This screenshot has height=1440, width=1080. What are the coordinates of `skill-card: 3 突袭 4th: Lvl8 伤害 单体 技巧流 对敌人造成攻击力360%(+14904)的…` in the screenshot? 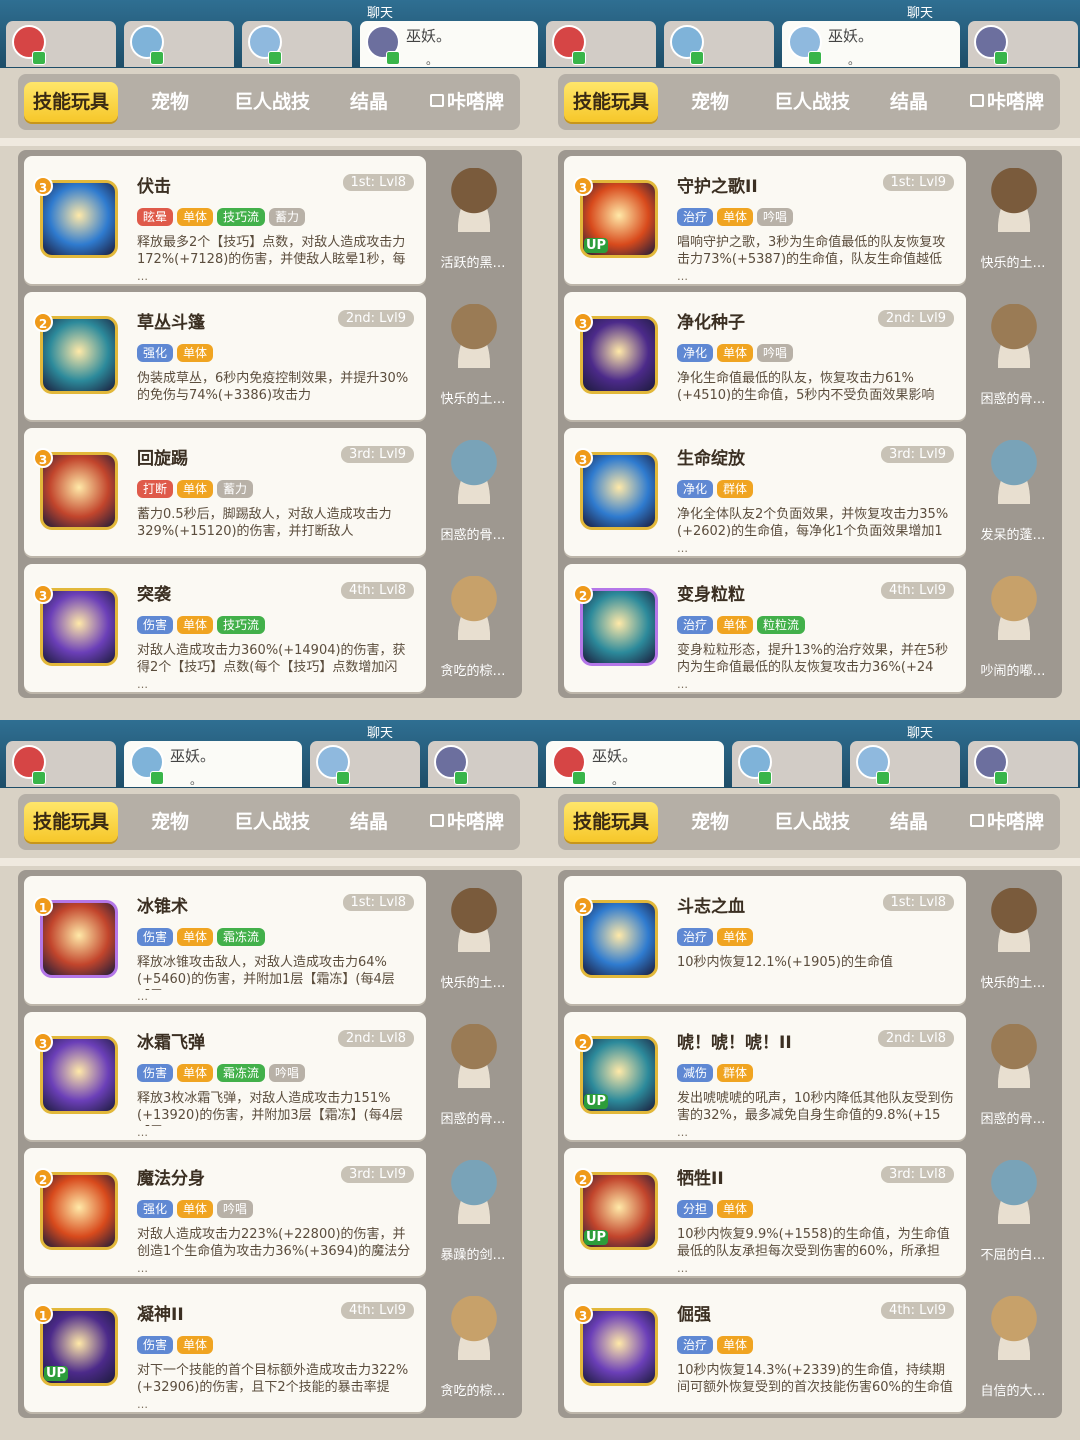 It's located at (225, 628).